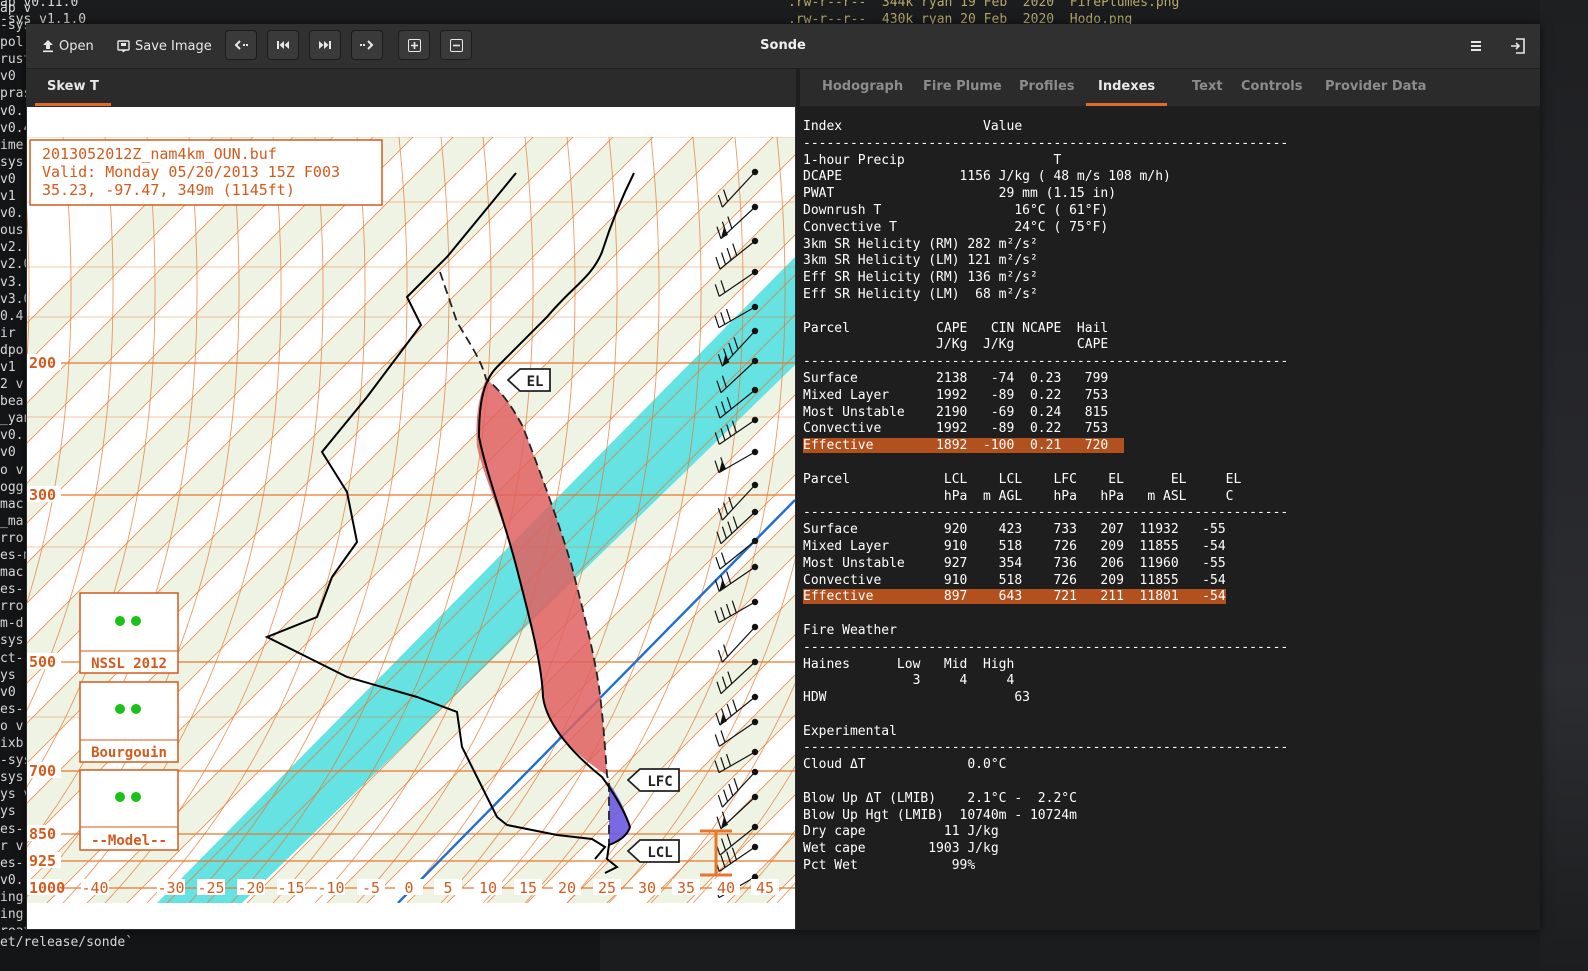 This screenshot has width=1588, height=971. What do you see at coordinates (300, 950) in the screenshot?
I see `terminal-background-bottom: et/release/sonde`` at bounding box center [300, 950].